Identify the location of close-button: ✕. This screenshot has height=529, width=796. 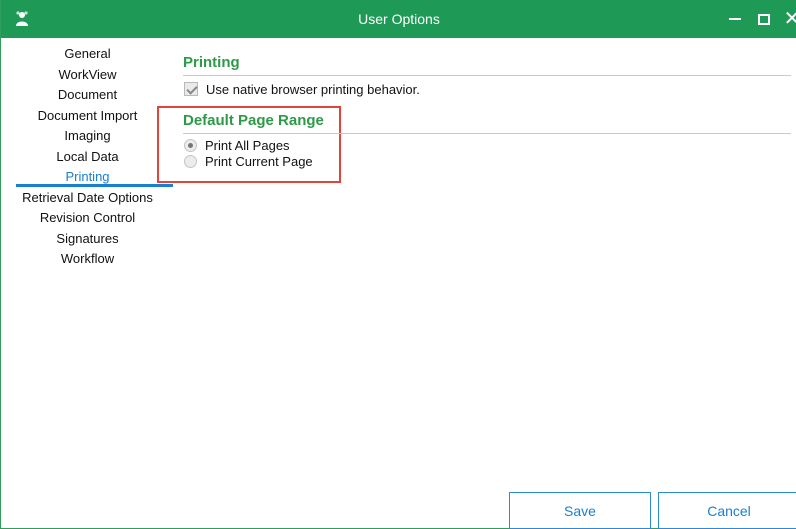
(785, 19).